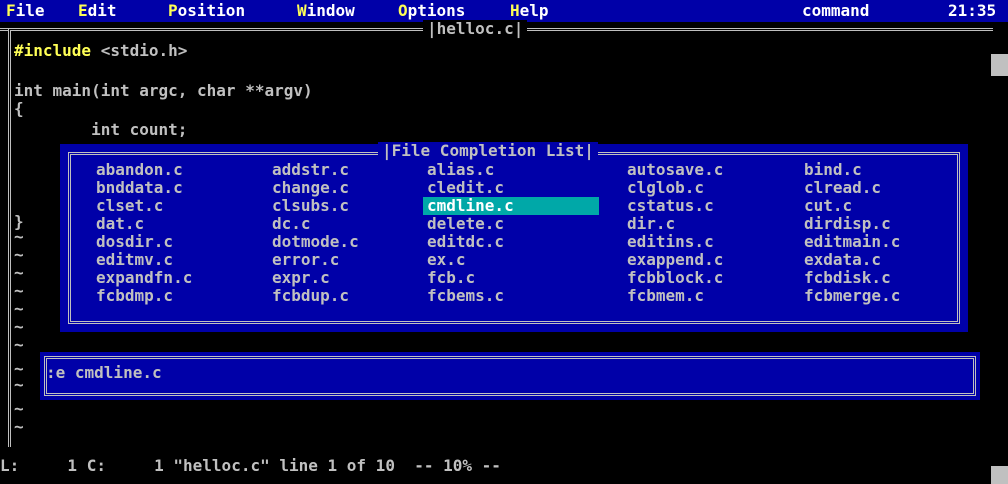 This screenshot has width=1008, height=484. I want to click on command-line-panel: :e cmdline.c, so click(510, 376).